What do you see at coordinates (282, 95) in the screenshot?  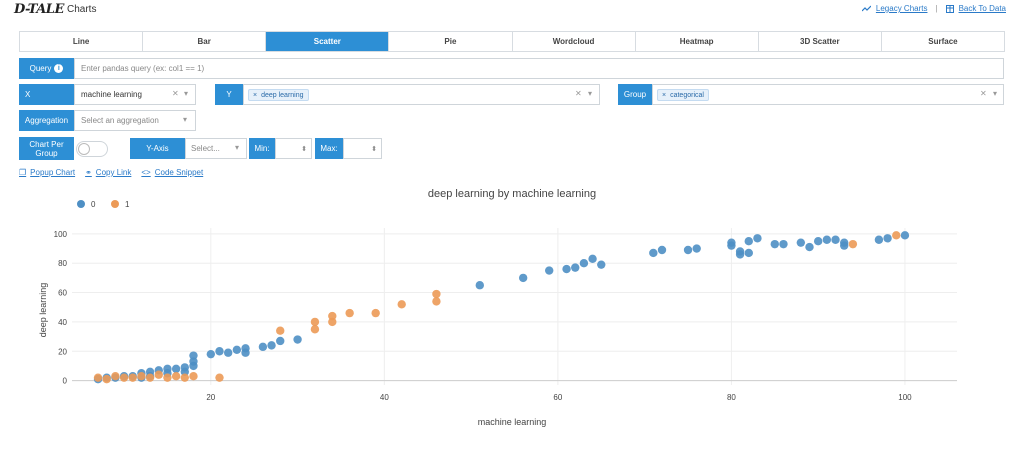 I see `y-chip-label: deep learning` at bounding box center [282, 95].